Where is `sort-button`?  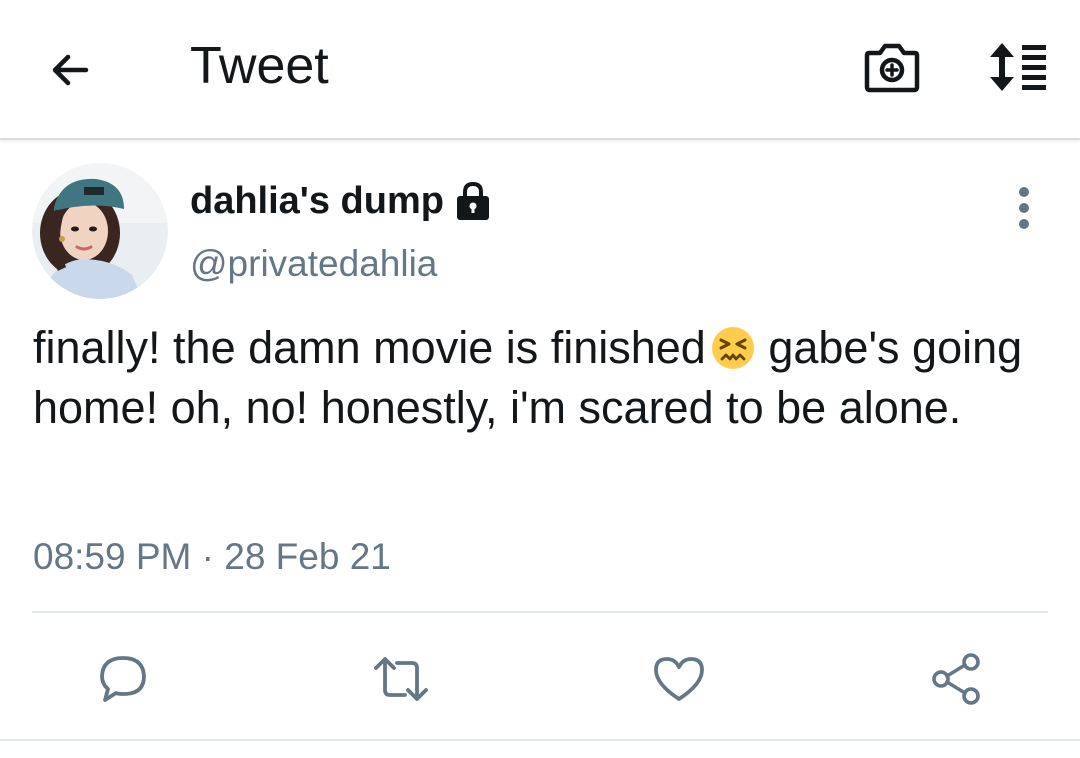 sort-button is located at coordinates (1018, 67).